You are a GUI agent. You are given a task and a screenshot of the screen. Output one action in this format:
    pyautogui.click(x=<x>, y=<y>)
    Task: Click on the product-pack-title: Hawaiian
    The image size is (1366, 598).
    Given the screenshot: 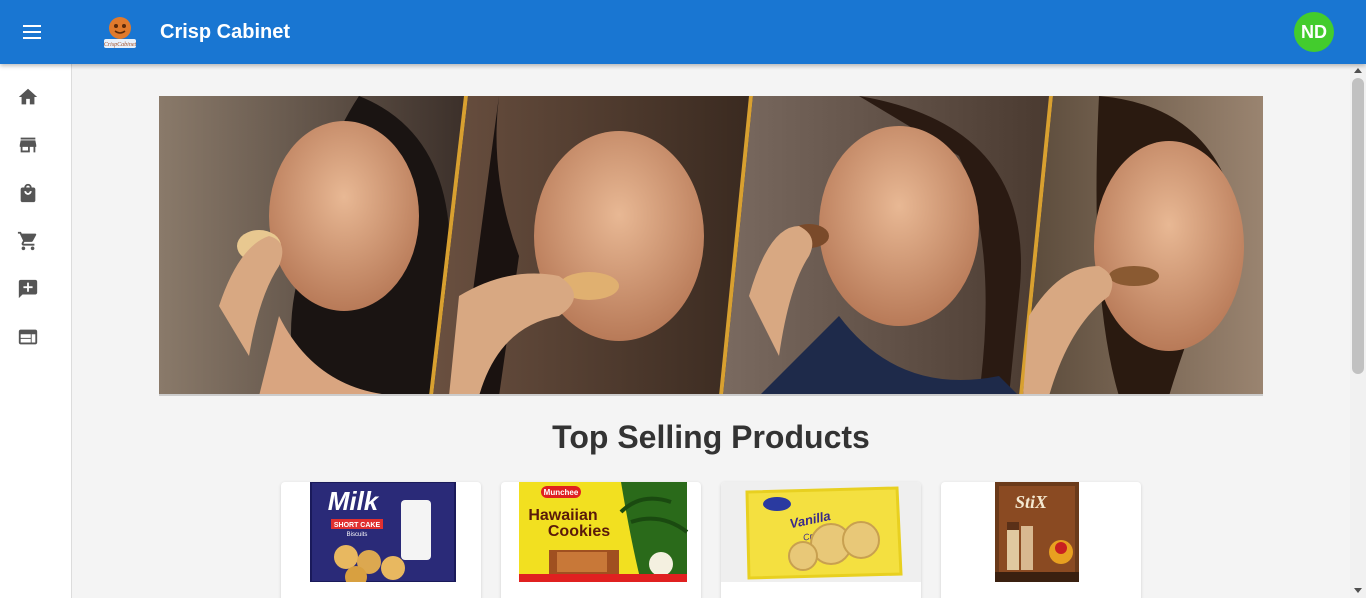 What is the action you would take?
    pyautogui.click(x=562, y=515)
    